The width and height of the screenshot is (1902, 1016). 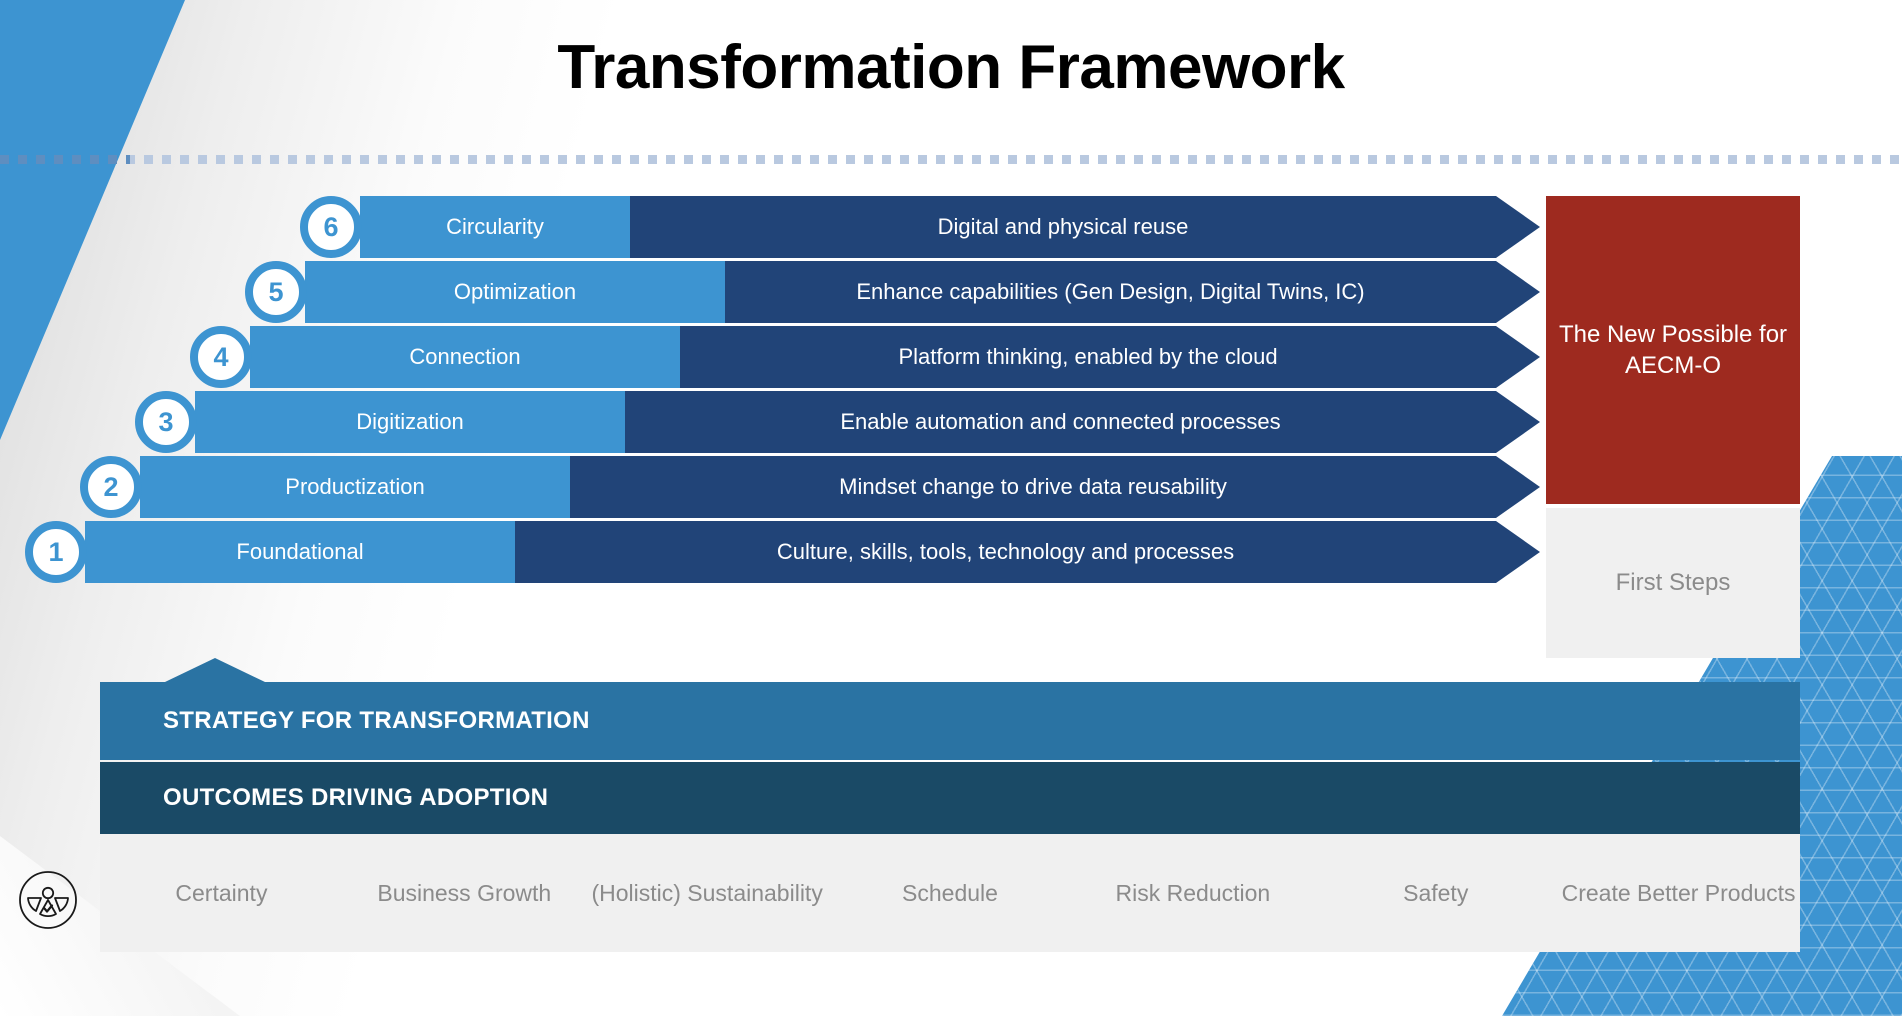 I want to click on outcome-item: Business Growth, so click(x=464, y=893).